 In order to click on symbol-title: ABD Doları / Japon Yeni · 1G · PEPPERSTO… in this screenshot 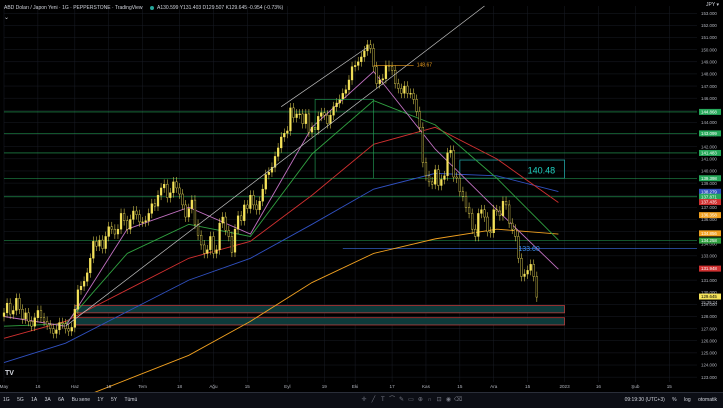, I will do `click(73, 8)`.